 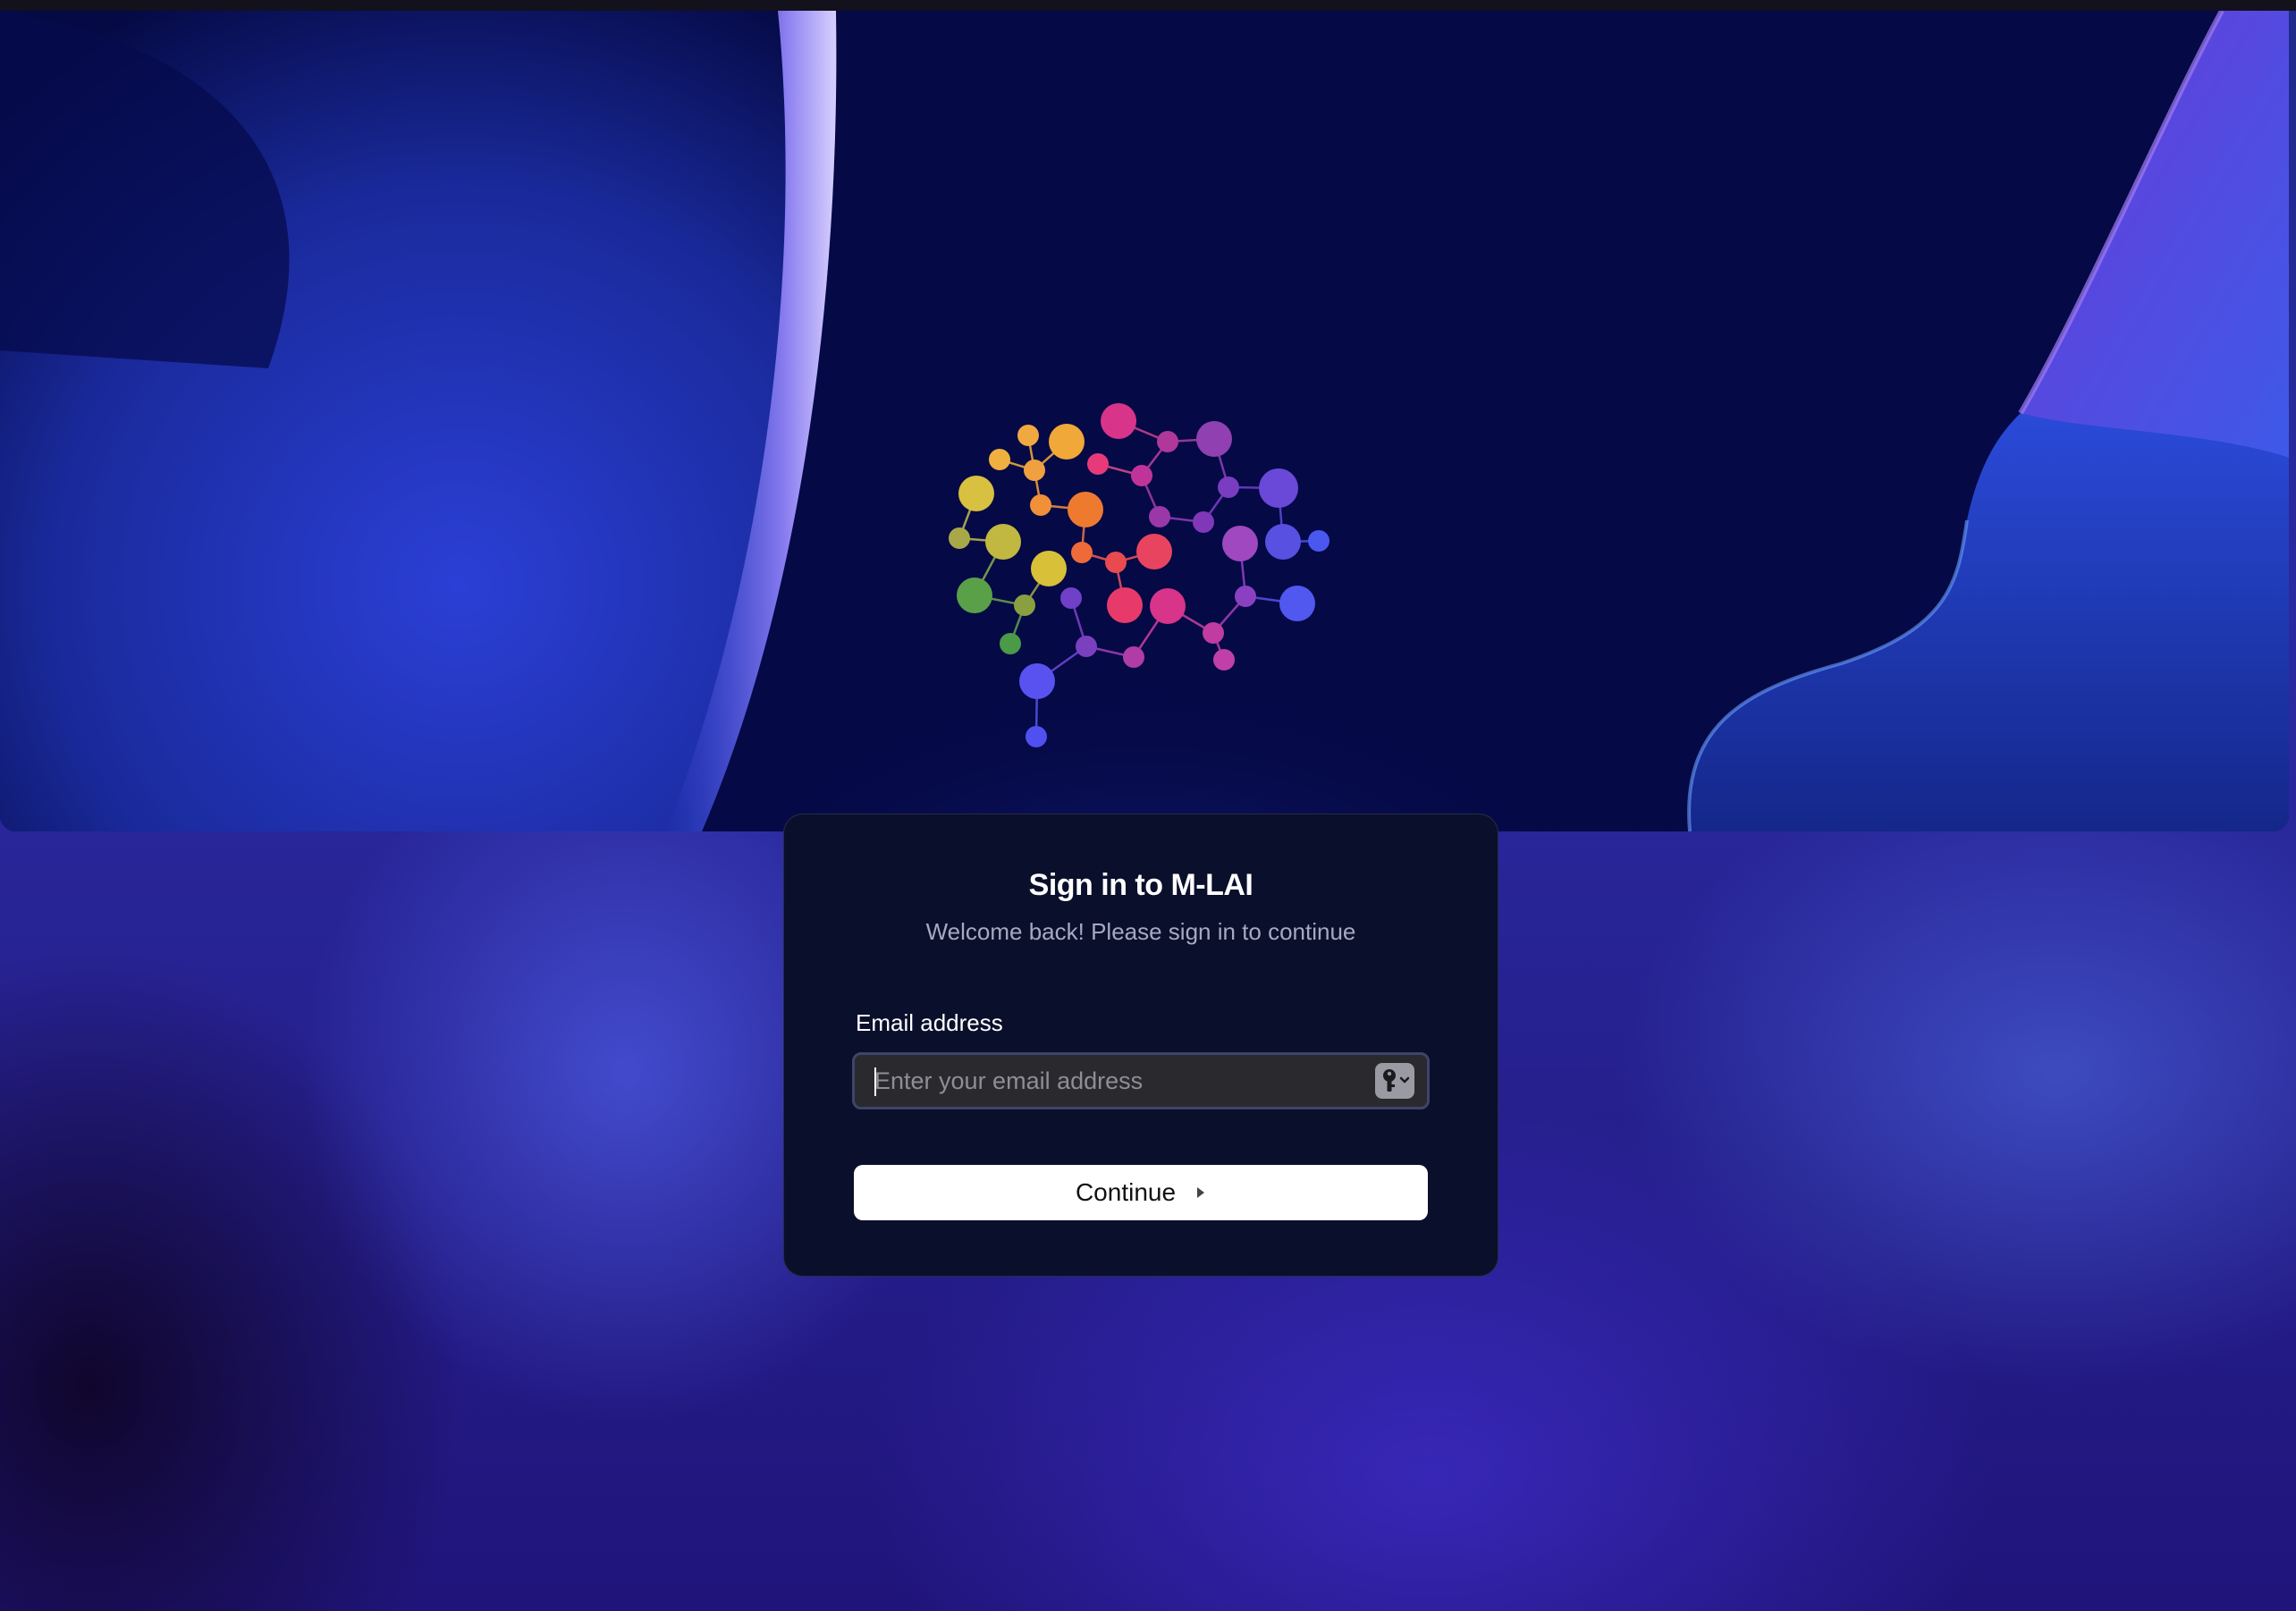 I want to click on password-manager-key-icon, so click(x=1396, y=1080).